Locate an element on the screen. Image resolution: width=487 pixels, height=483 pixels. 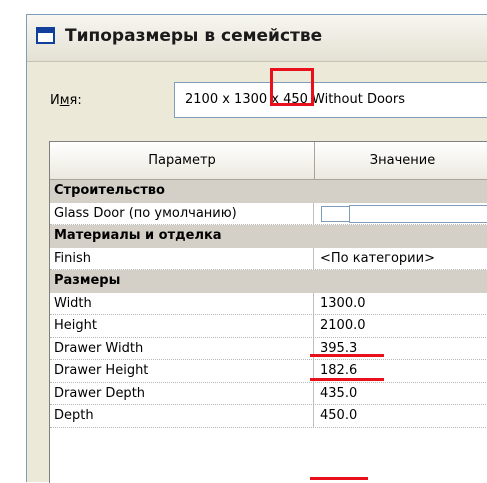
parameter-value: 1300.0 is located at coordinates (401, 304).